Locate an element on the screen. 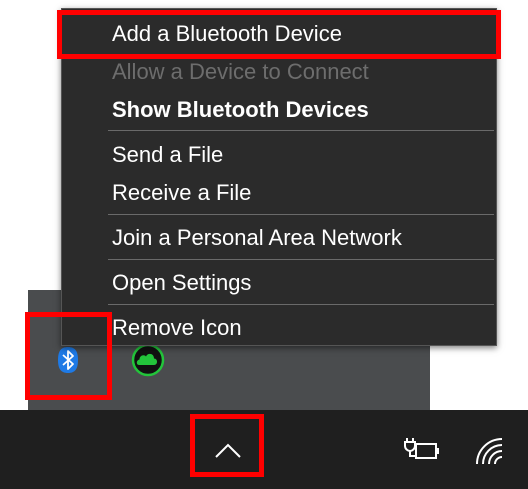  menu-item-allow-device-to-connect: Allow a Device to Connect is located at coordinates (240, 71).